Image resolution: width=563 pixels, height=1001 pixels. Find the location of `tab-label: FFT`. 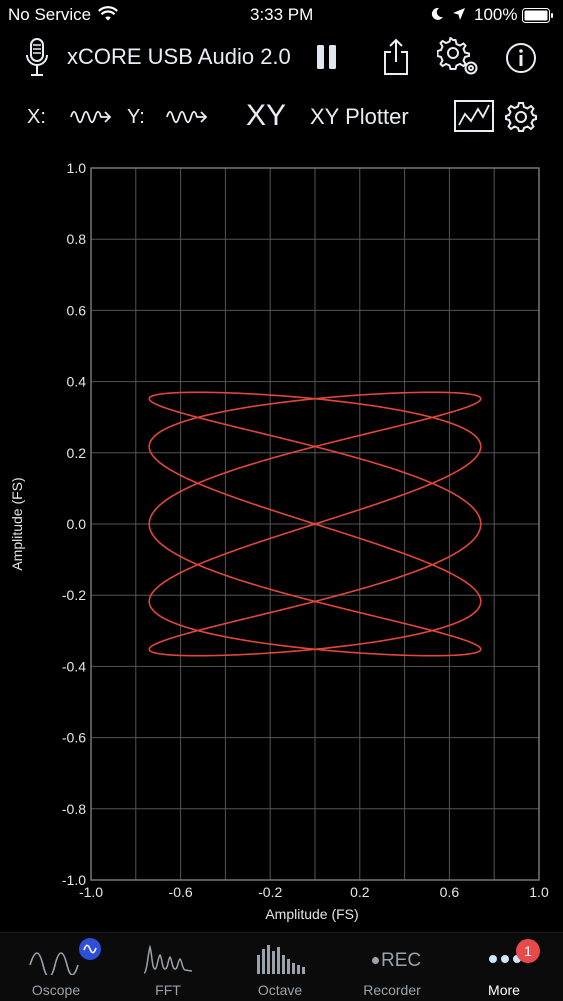

tab-label: FFT is located at coordinates (168, 990).